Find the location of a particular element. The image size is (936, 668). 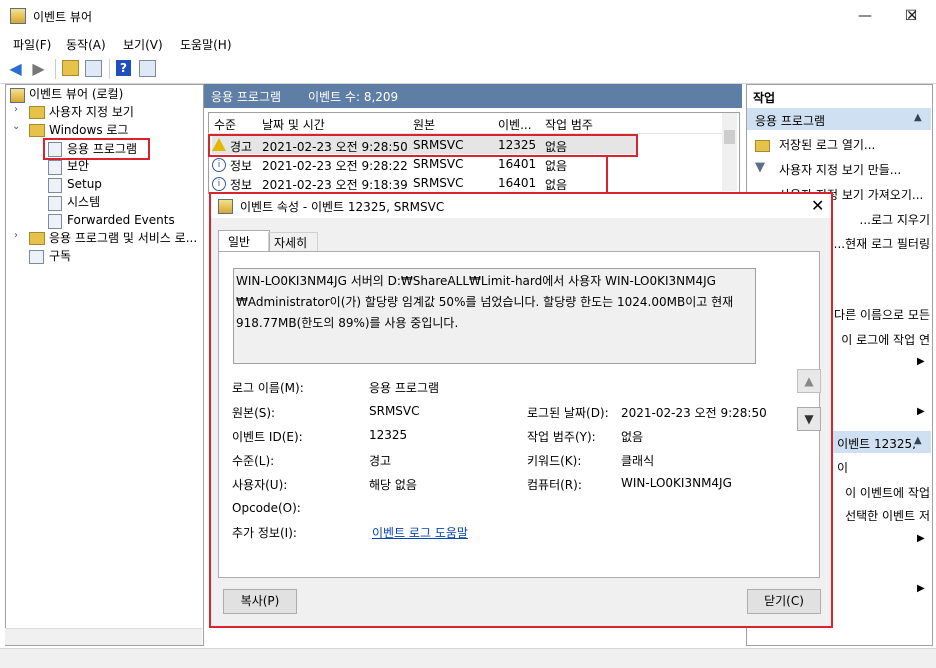

user-label: 사용자(U): is located at coordinates (260, 485).